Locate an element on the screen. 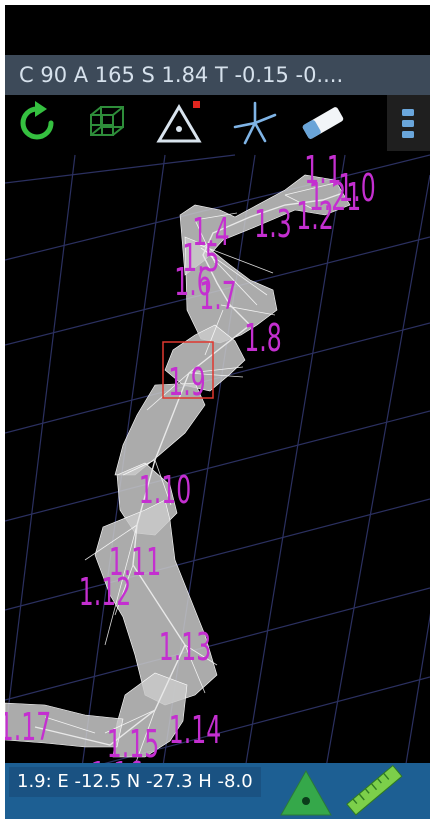 The width and height of the screenshot is (430, 819). station-info: 1.9: E -12.5 N -27.3 H -8.0 is located at coordinates (135, 782).